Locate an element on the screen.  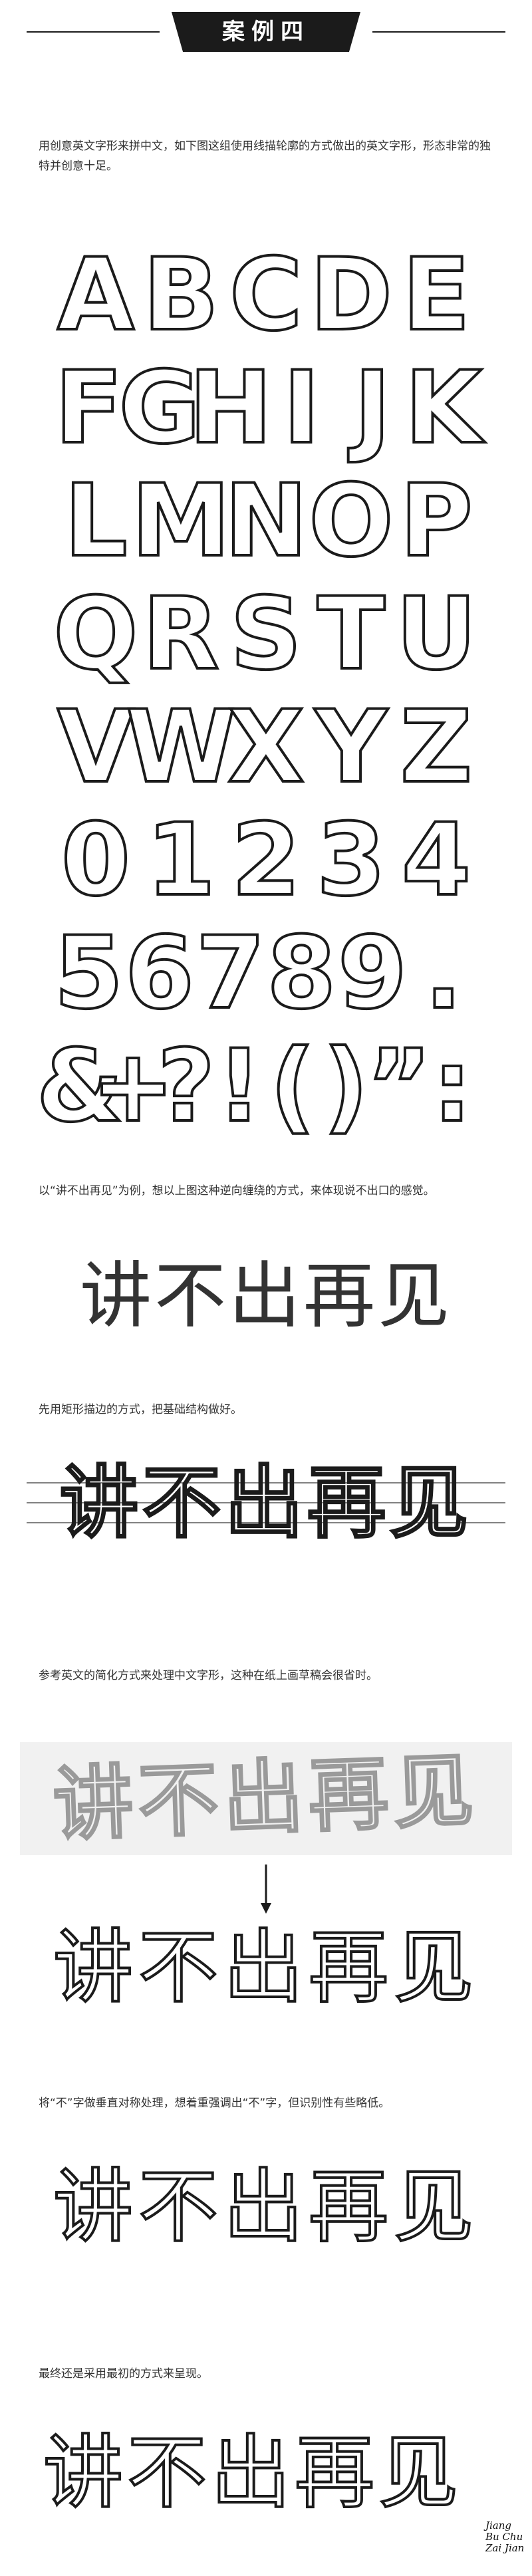
alphabet-glyph: F is located at coordinates (88, 408).